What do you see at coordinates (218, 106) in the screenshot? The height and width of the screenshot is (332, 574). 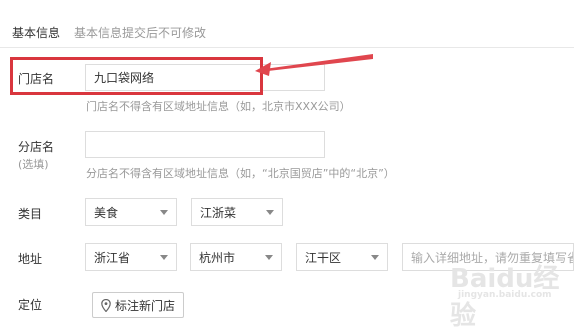 I see `store-name-hint: 门店名不得含有区域地址信息（如，北京市XXX公司）` at bounding box center [218, 106].